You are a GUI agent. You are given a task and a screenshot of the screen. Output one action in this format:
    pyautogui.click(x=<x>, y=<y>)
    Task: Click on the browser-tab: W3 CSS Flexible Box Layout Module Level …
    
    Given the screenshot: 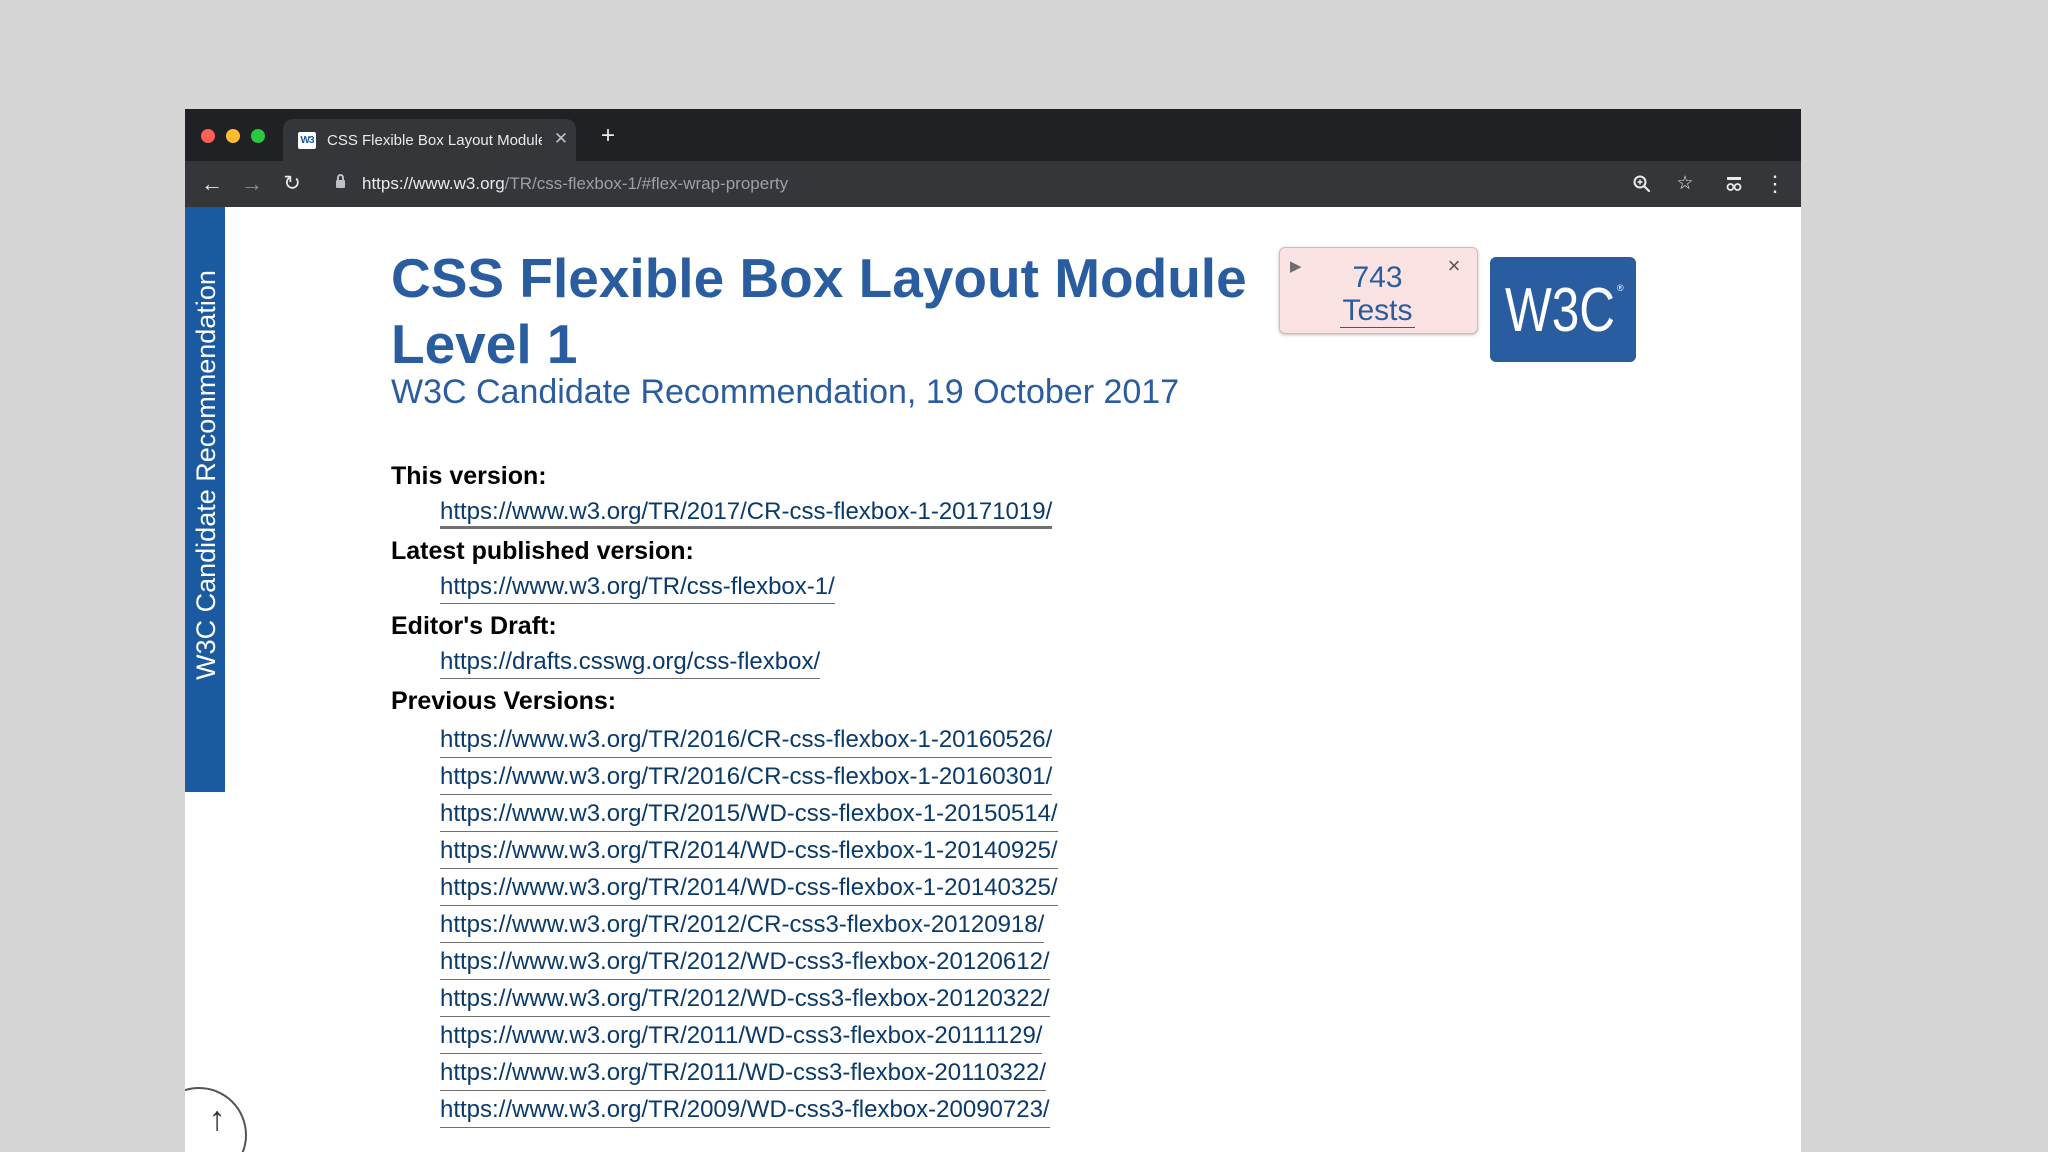 What is the action you would take?
    pyautogui.click(x=429, y=140)
    